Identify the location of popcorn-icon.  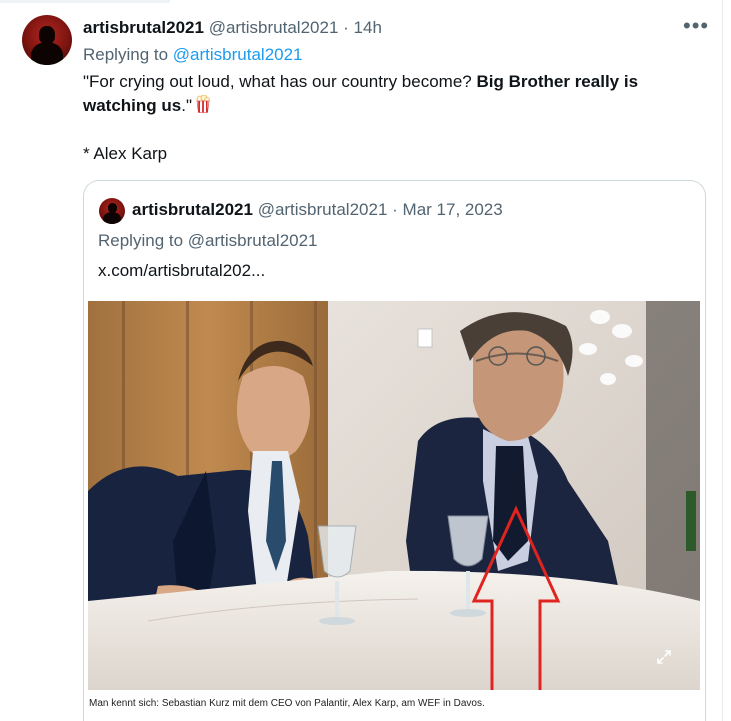
(203, 103).